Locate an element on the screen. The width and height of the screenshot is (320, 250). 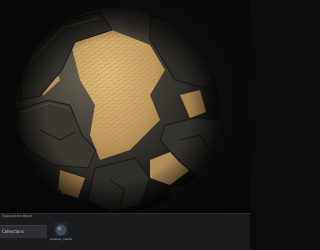
material-ball-thumbnail-icon is located at coordinates (61, 229).